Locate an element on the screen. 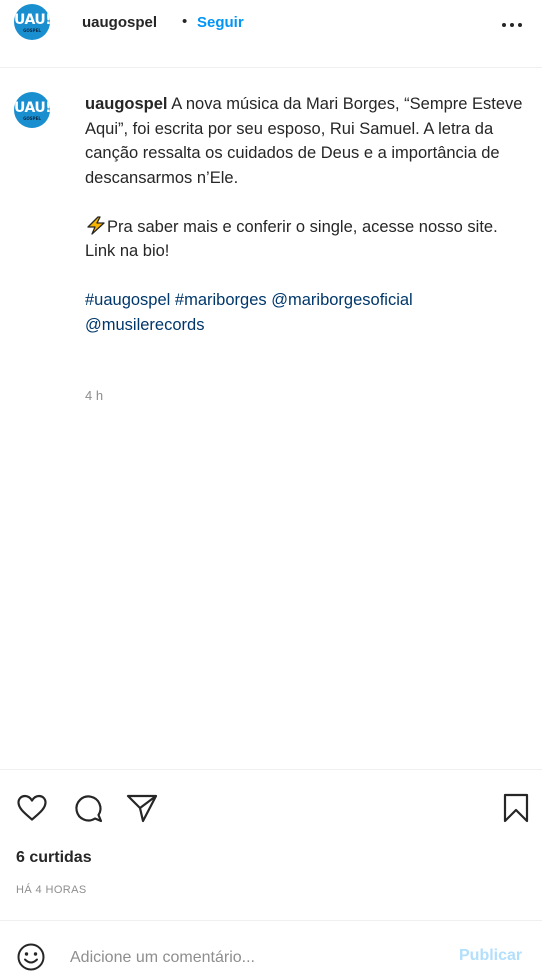 The image size is (542, 972). mention-link: @mariborgesoficial is located at coordinates (341, 300).